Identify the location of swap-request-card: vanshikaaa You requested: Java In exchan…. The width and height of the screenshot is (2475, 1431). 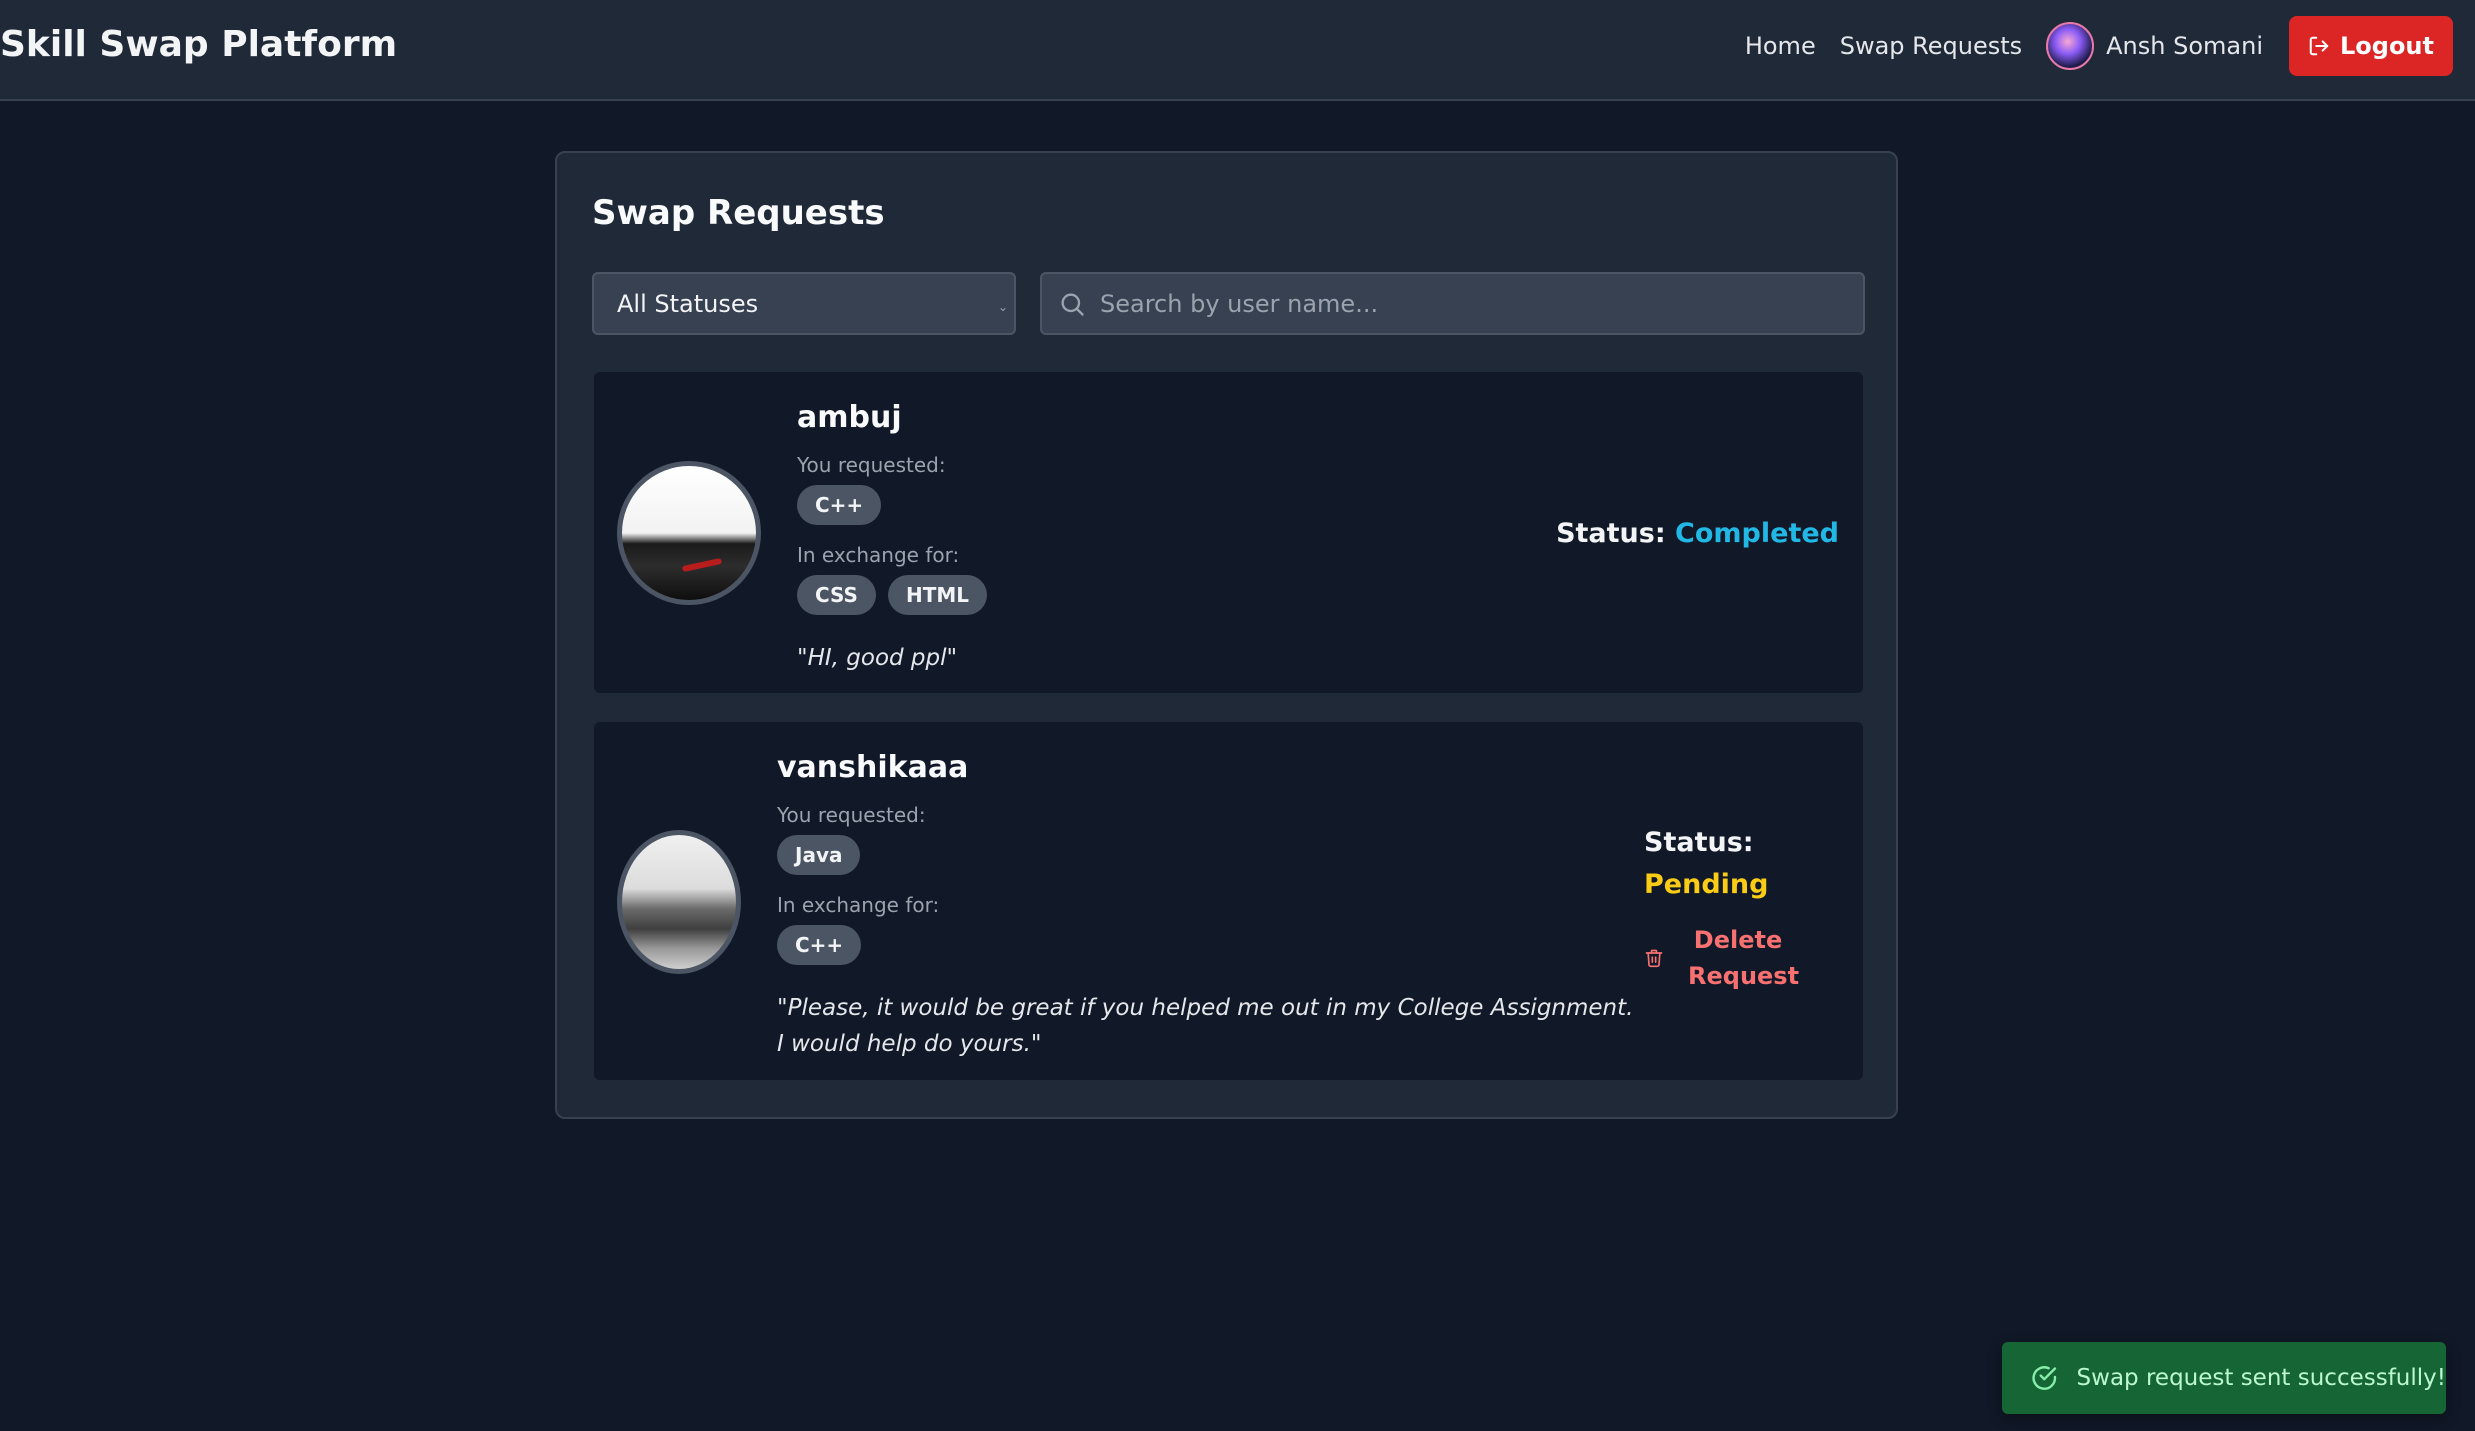
(1228, 901).